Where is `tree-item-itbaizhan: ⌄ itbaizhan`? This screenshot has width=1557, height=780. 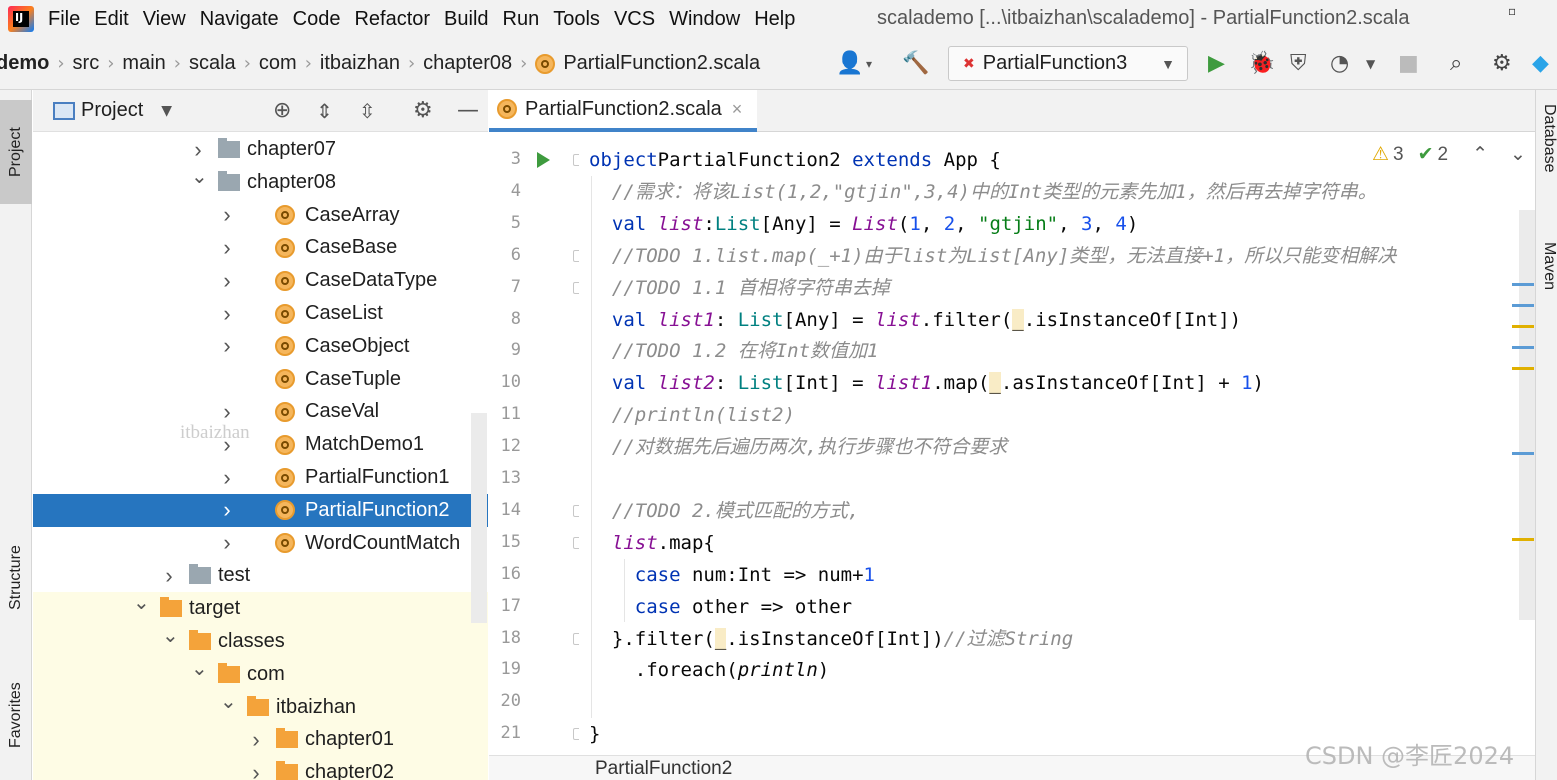
tree-item-itbaizhan: ⌄ itbaizhan is located at coordinates (260, 706).